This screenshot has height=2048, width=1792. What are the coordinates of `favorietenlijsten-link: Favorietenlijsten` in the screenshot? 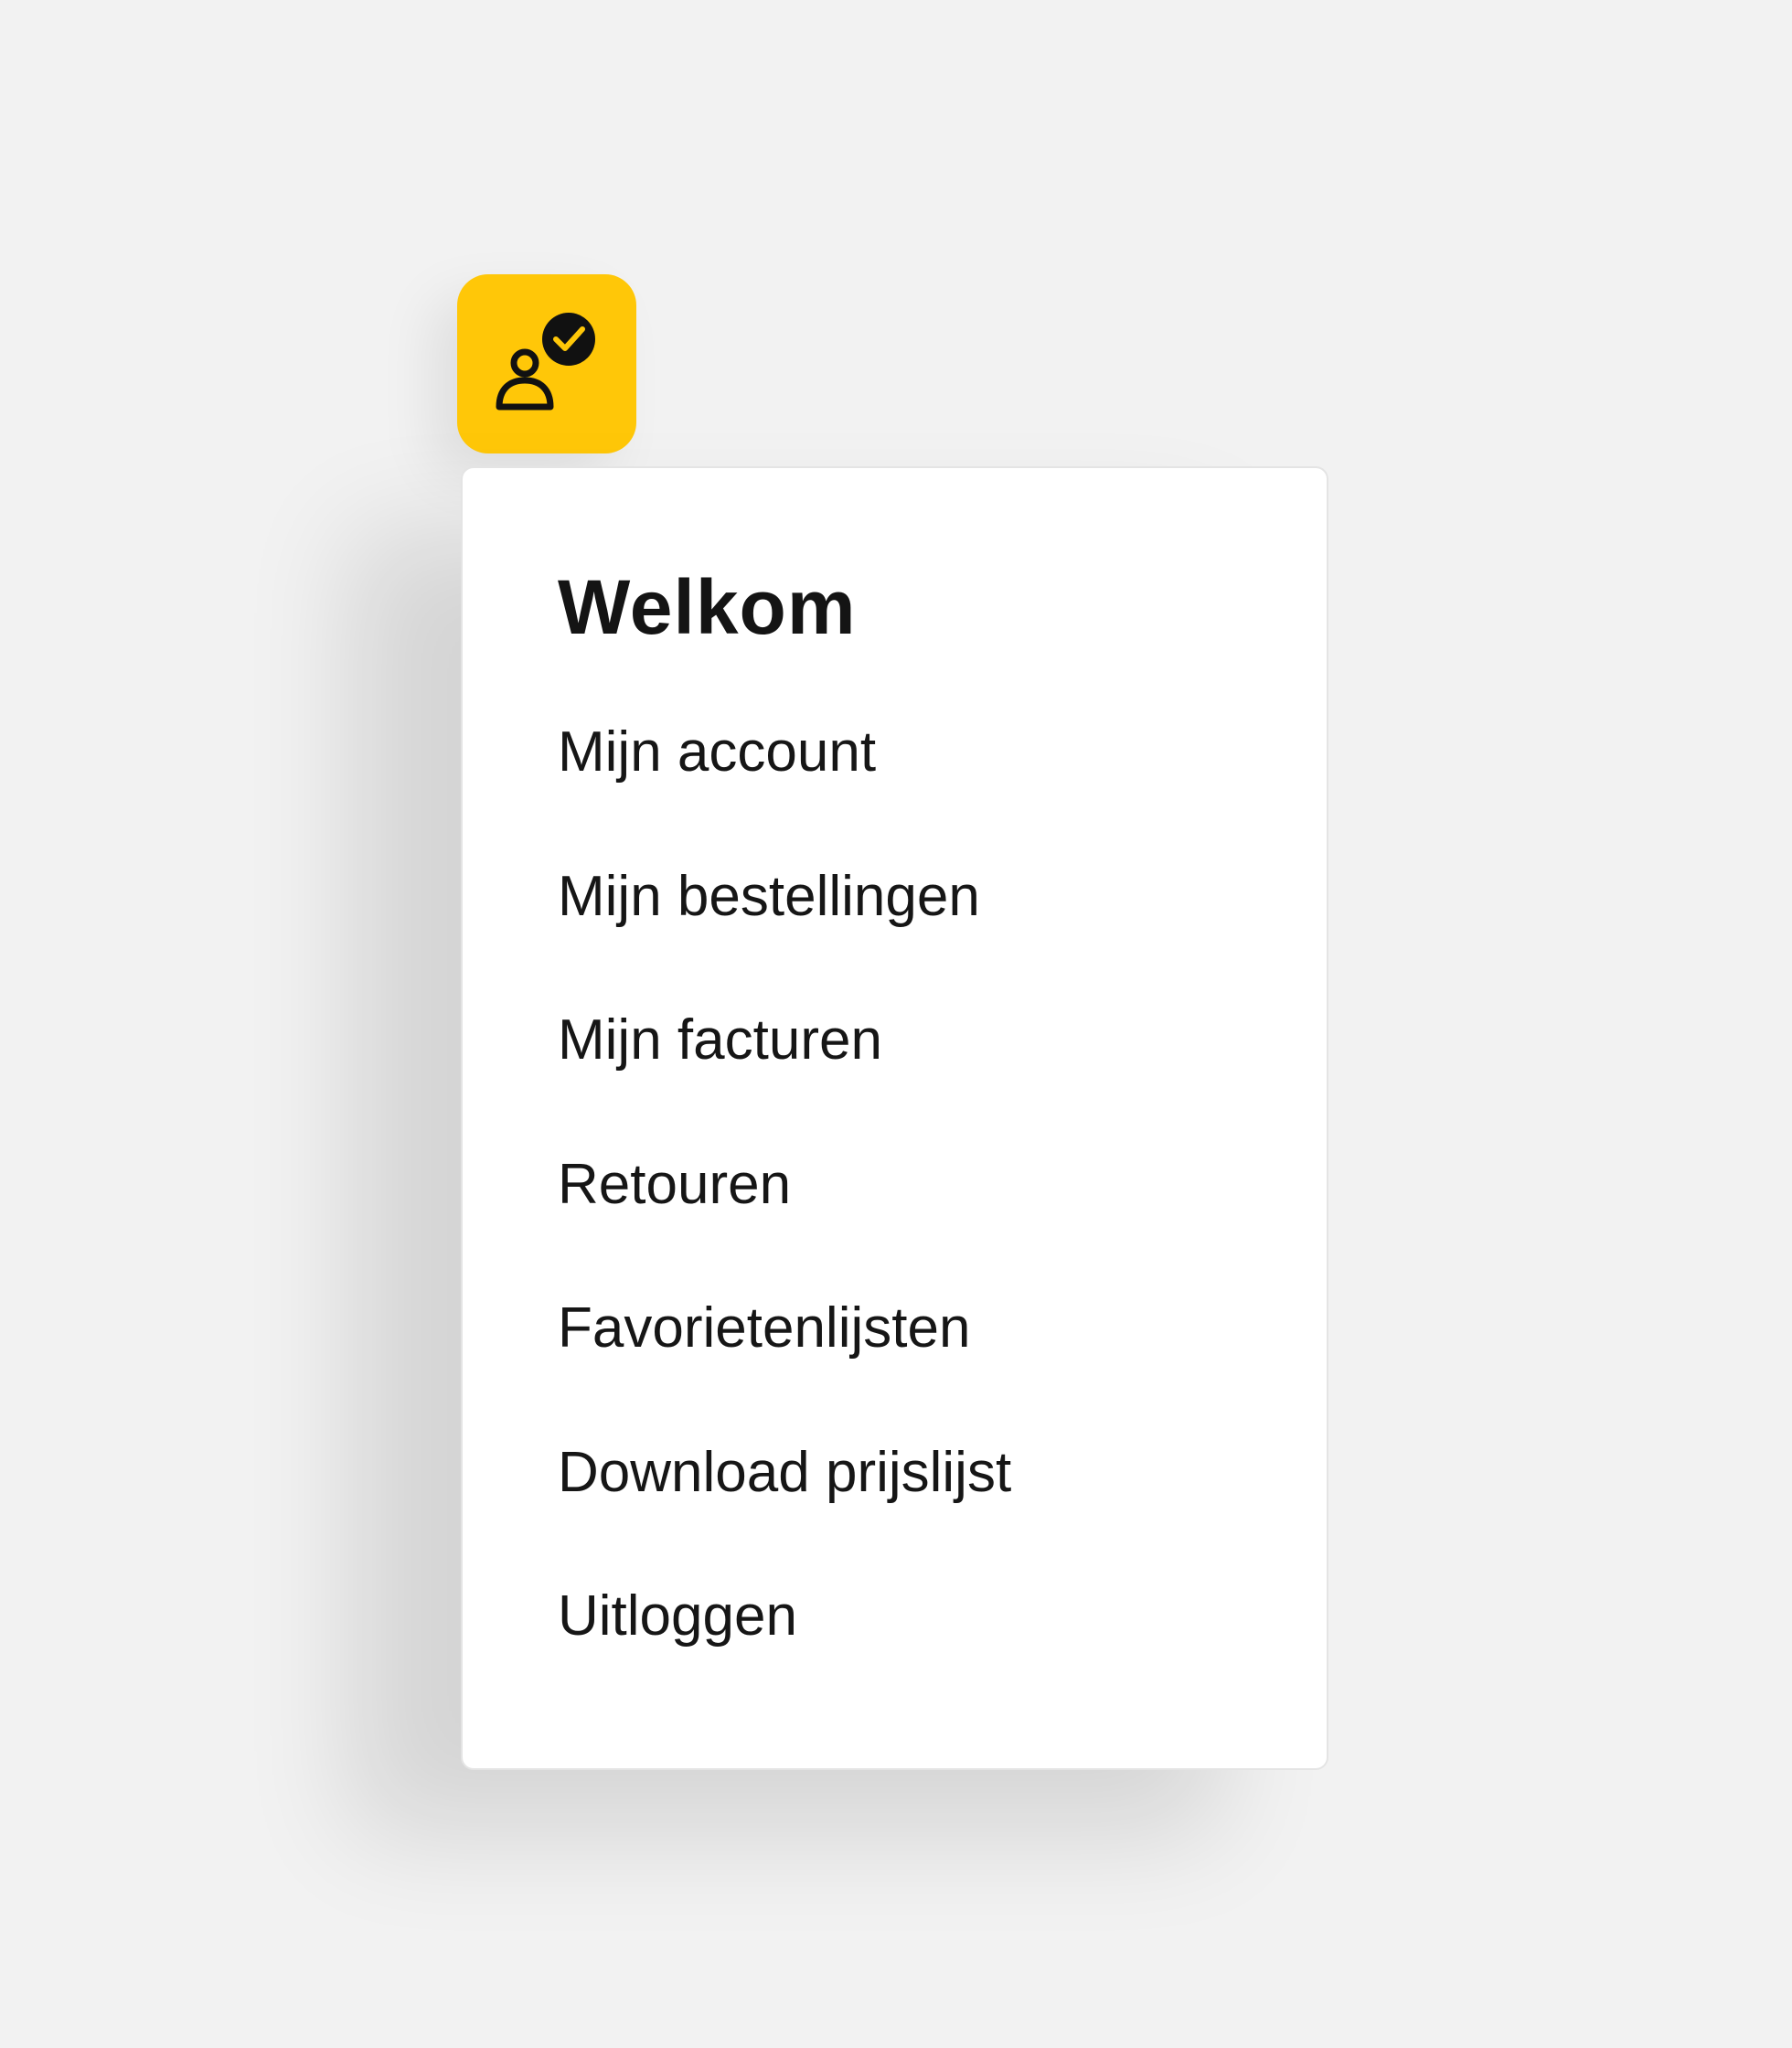 It's located at (764, 1328).